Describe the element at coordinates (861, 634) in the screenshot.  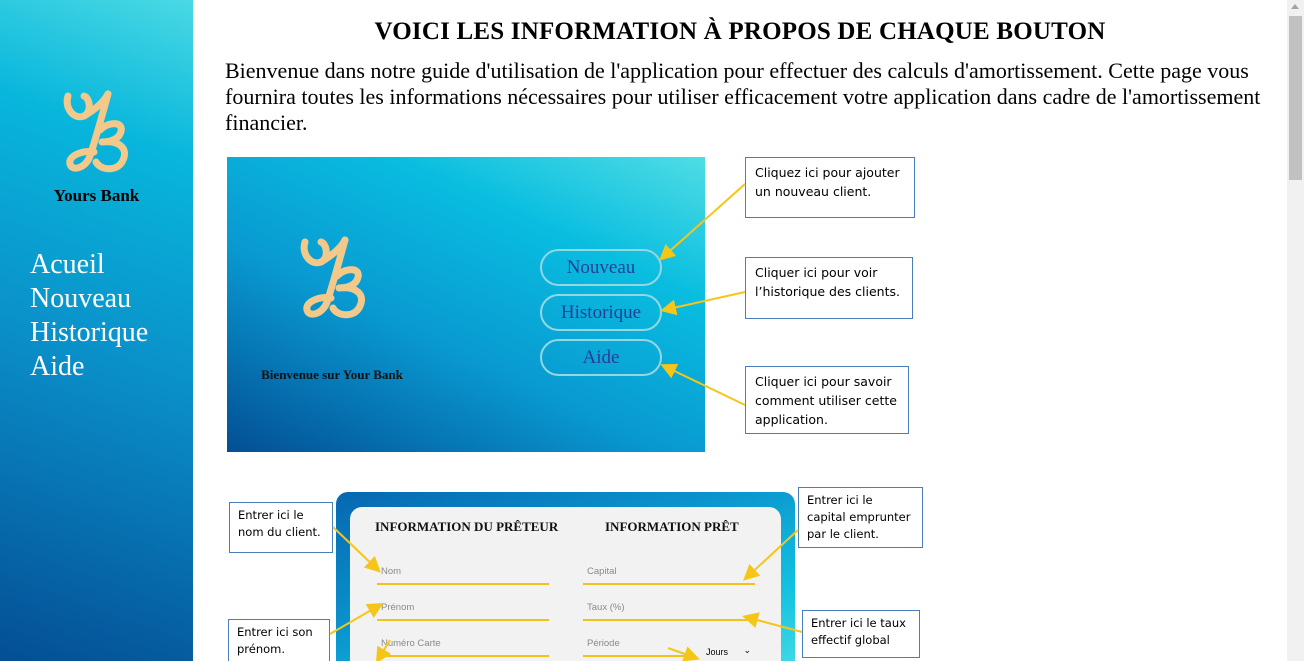
I see `callout-taux: Entrer ici le taux effectif global` at that location.